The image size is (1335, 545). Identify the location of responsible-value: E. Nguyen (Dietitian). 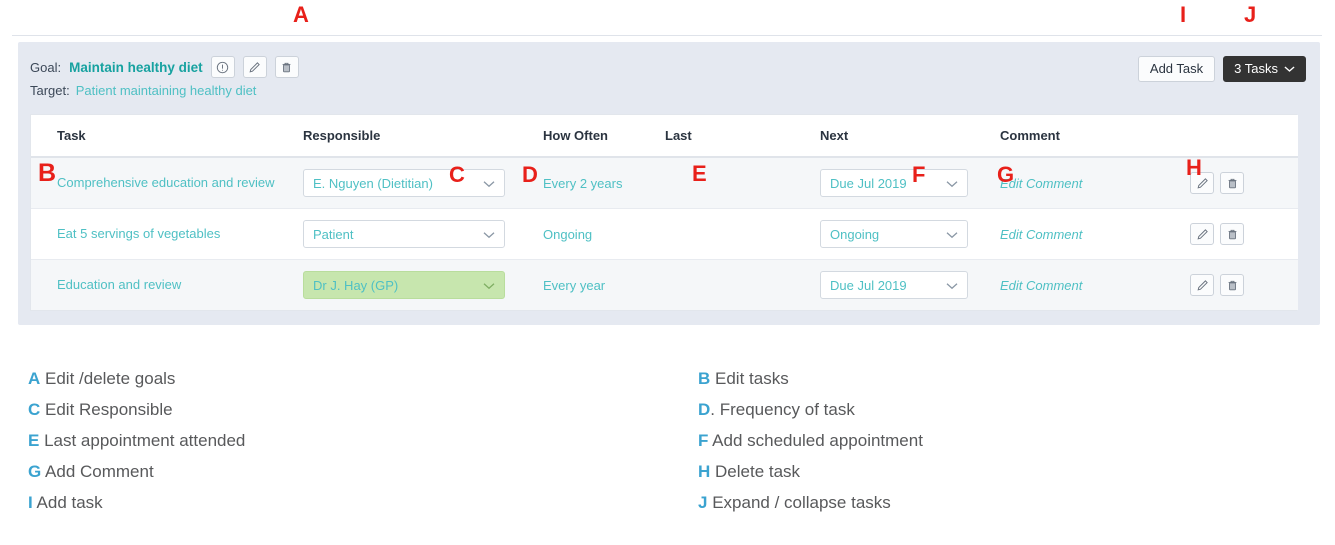
(373, 183).